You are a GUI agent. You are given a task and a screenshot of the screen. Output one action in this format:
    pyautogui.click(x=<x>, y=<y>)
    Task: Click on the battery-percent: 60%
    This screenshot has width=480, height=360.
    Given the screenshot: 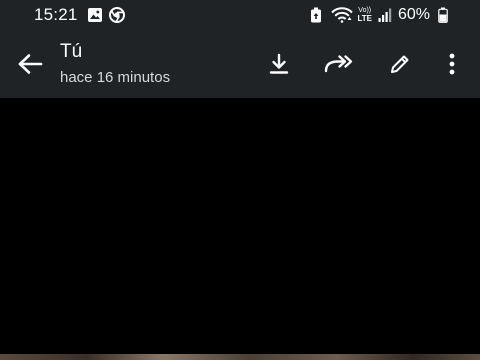 What is the action you would take?
    pyautogui.click(x=413, y=14)
    